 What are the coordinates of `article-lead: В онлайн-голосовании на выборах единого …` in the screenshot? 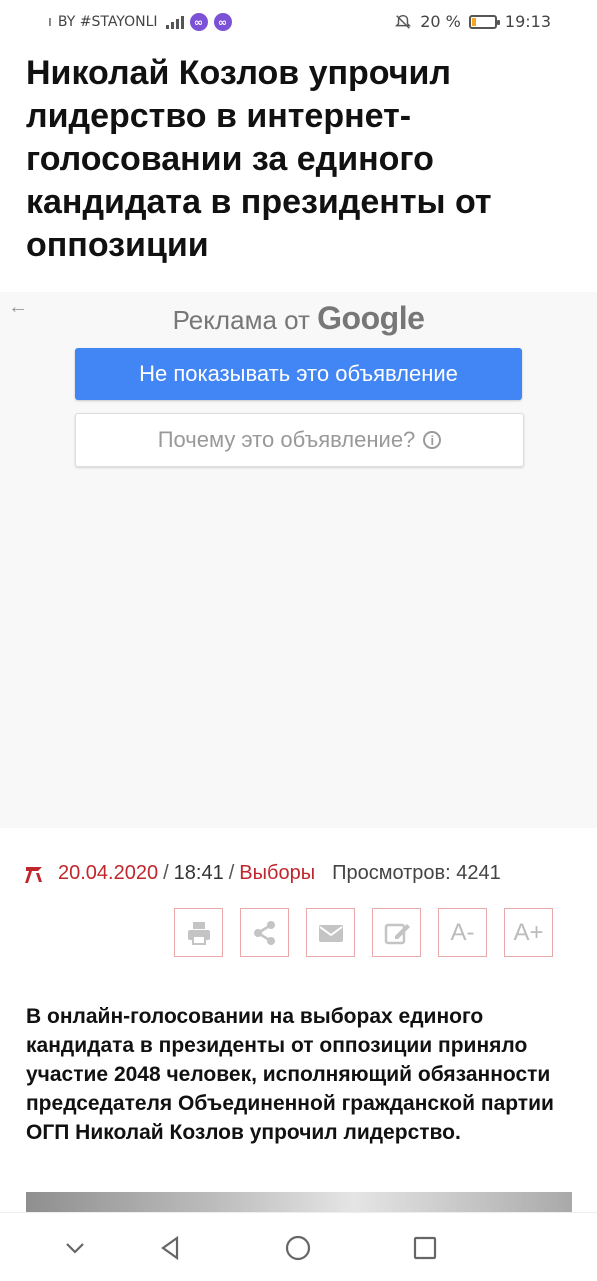 It's located at (290, 1074).